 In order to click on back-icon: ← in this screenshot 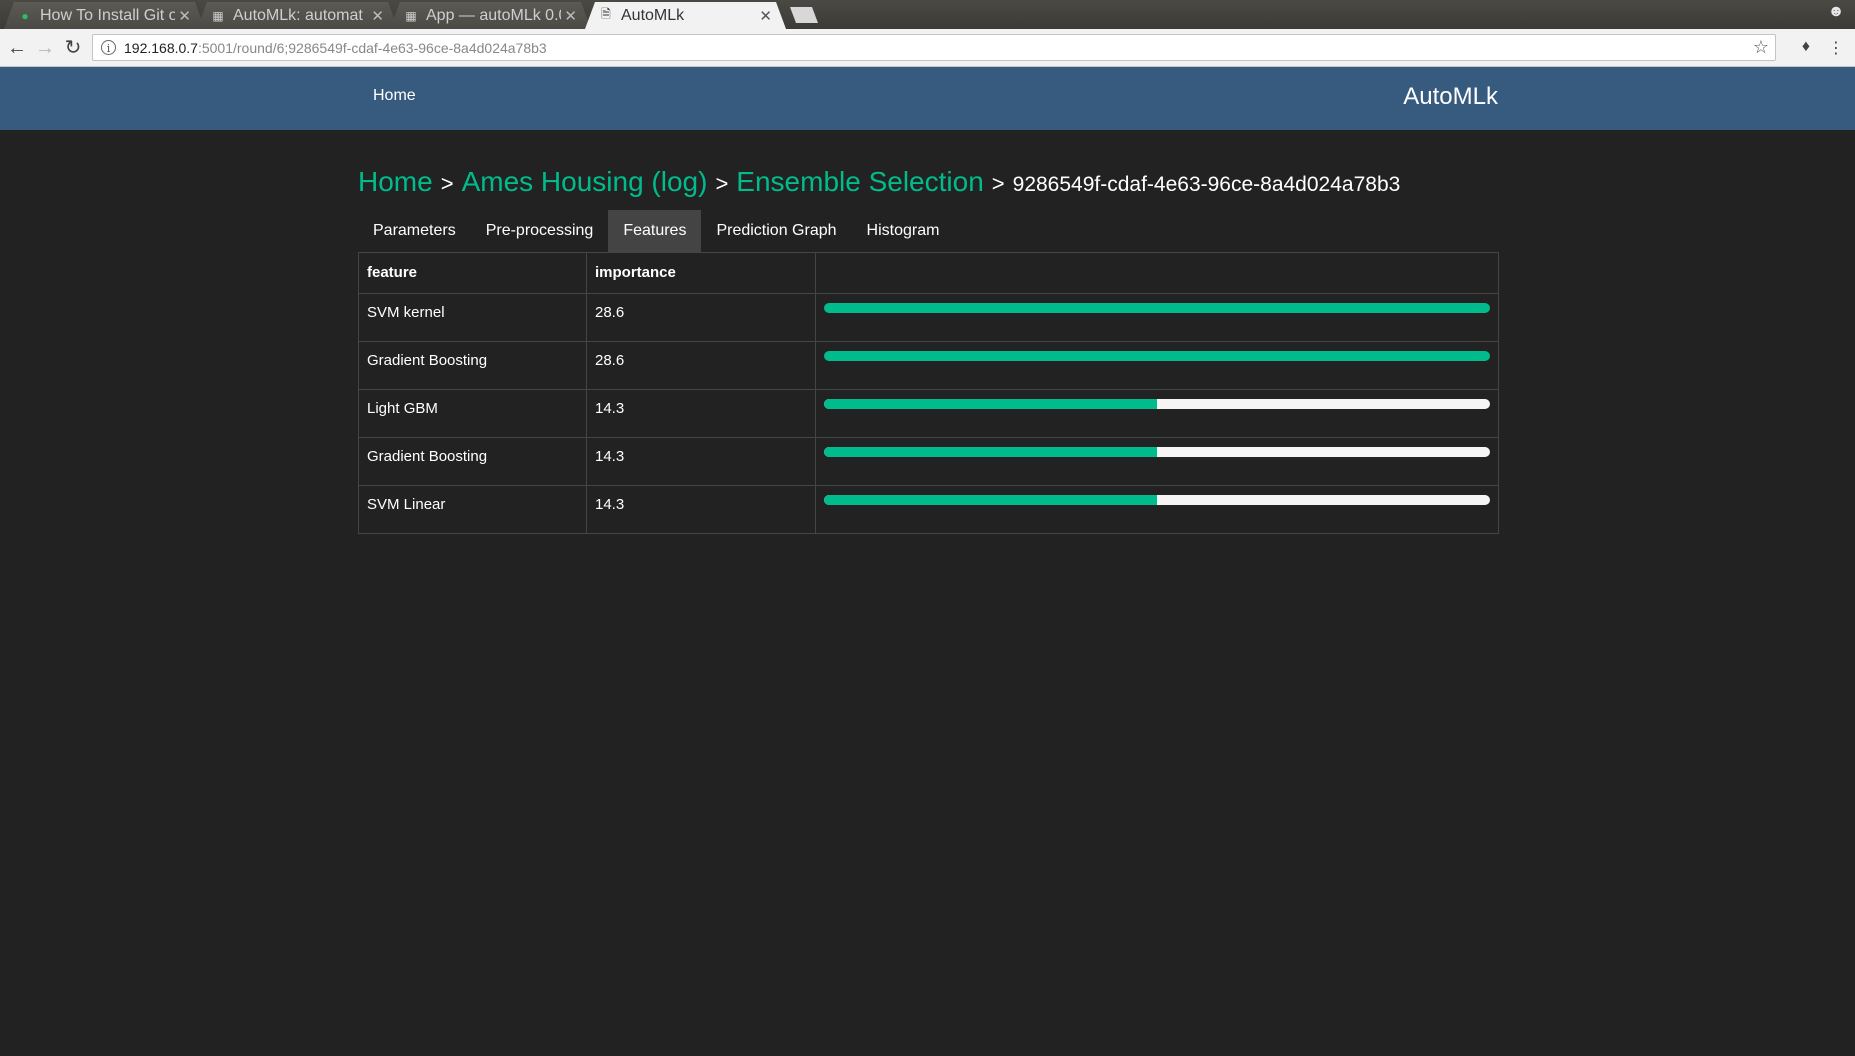, I will do `click(17, 48)`.